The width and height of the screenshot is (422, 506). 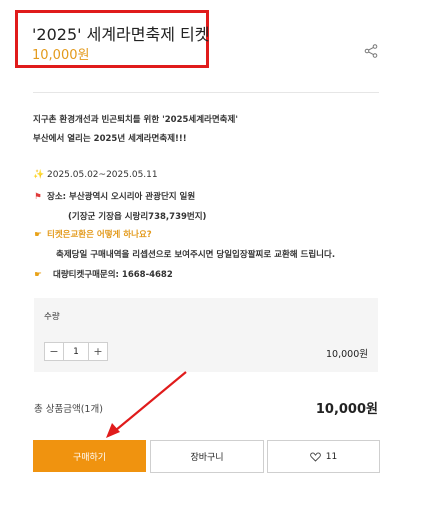 What do you see at coordinates (206, 92) in the screenshot?
I see `section-divider` at bounding box center [206, 92].